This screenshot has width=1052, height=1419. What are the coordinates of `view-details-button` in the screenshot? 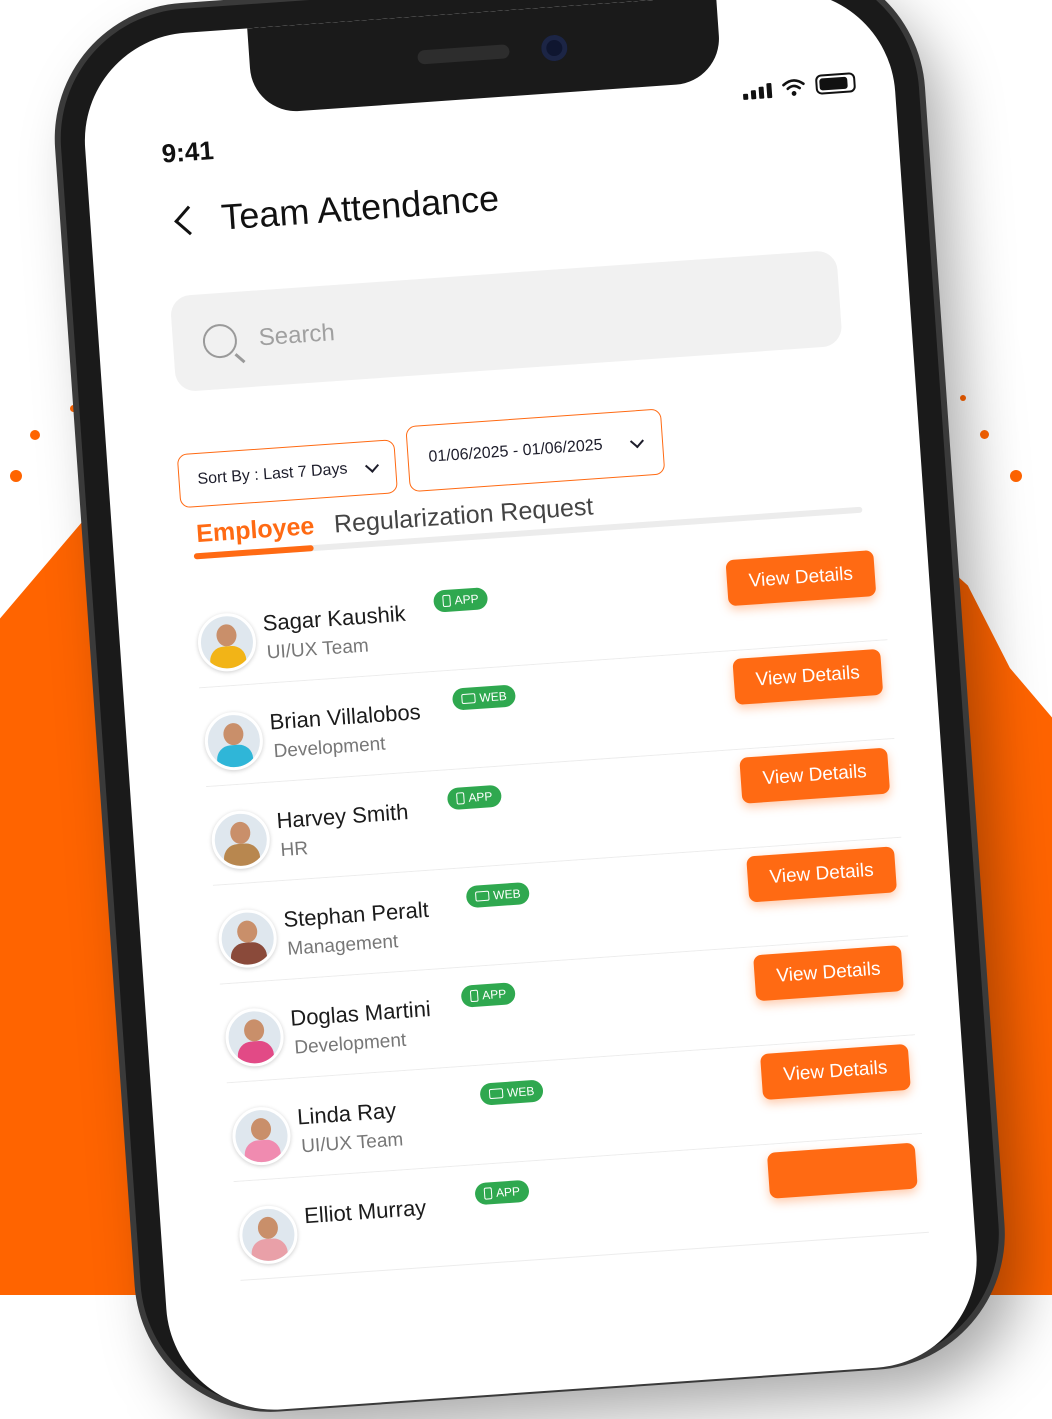 It's located at (842, 1170).